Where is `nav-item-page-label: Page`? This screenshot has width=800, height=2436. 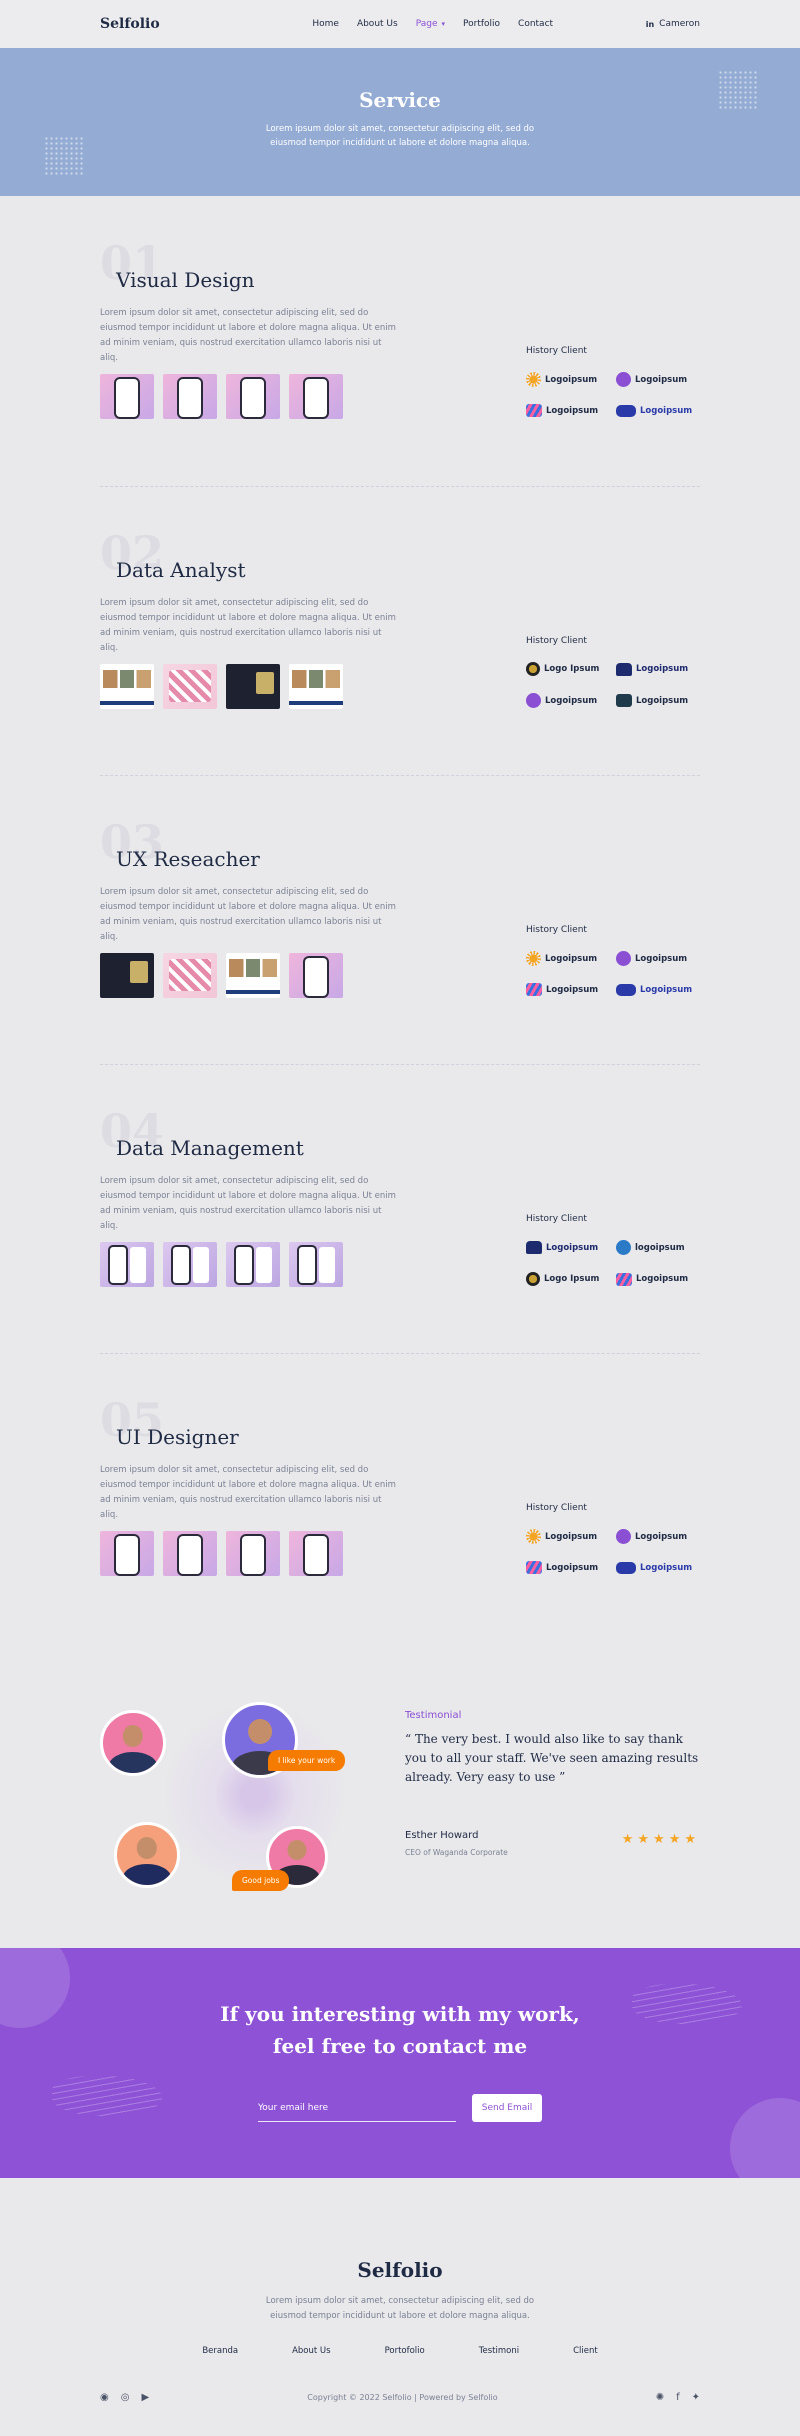 nav-item-page-label: Page is located at coordinates (426, 24).